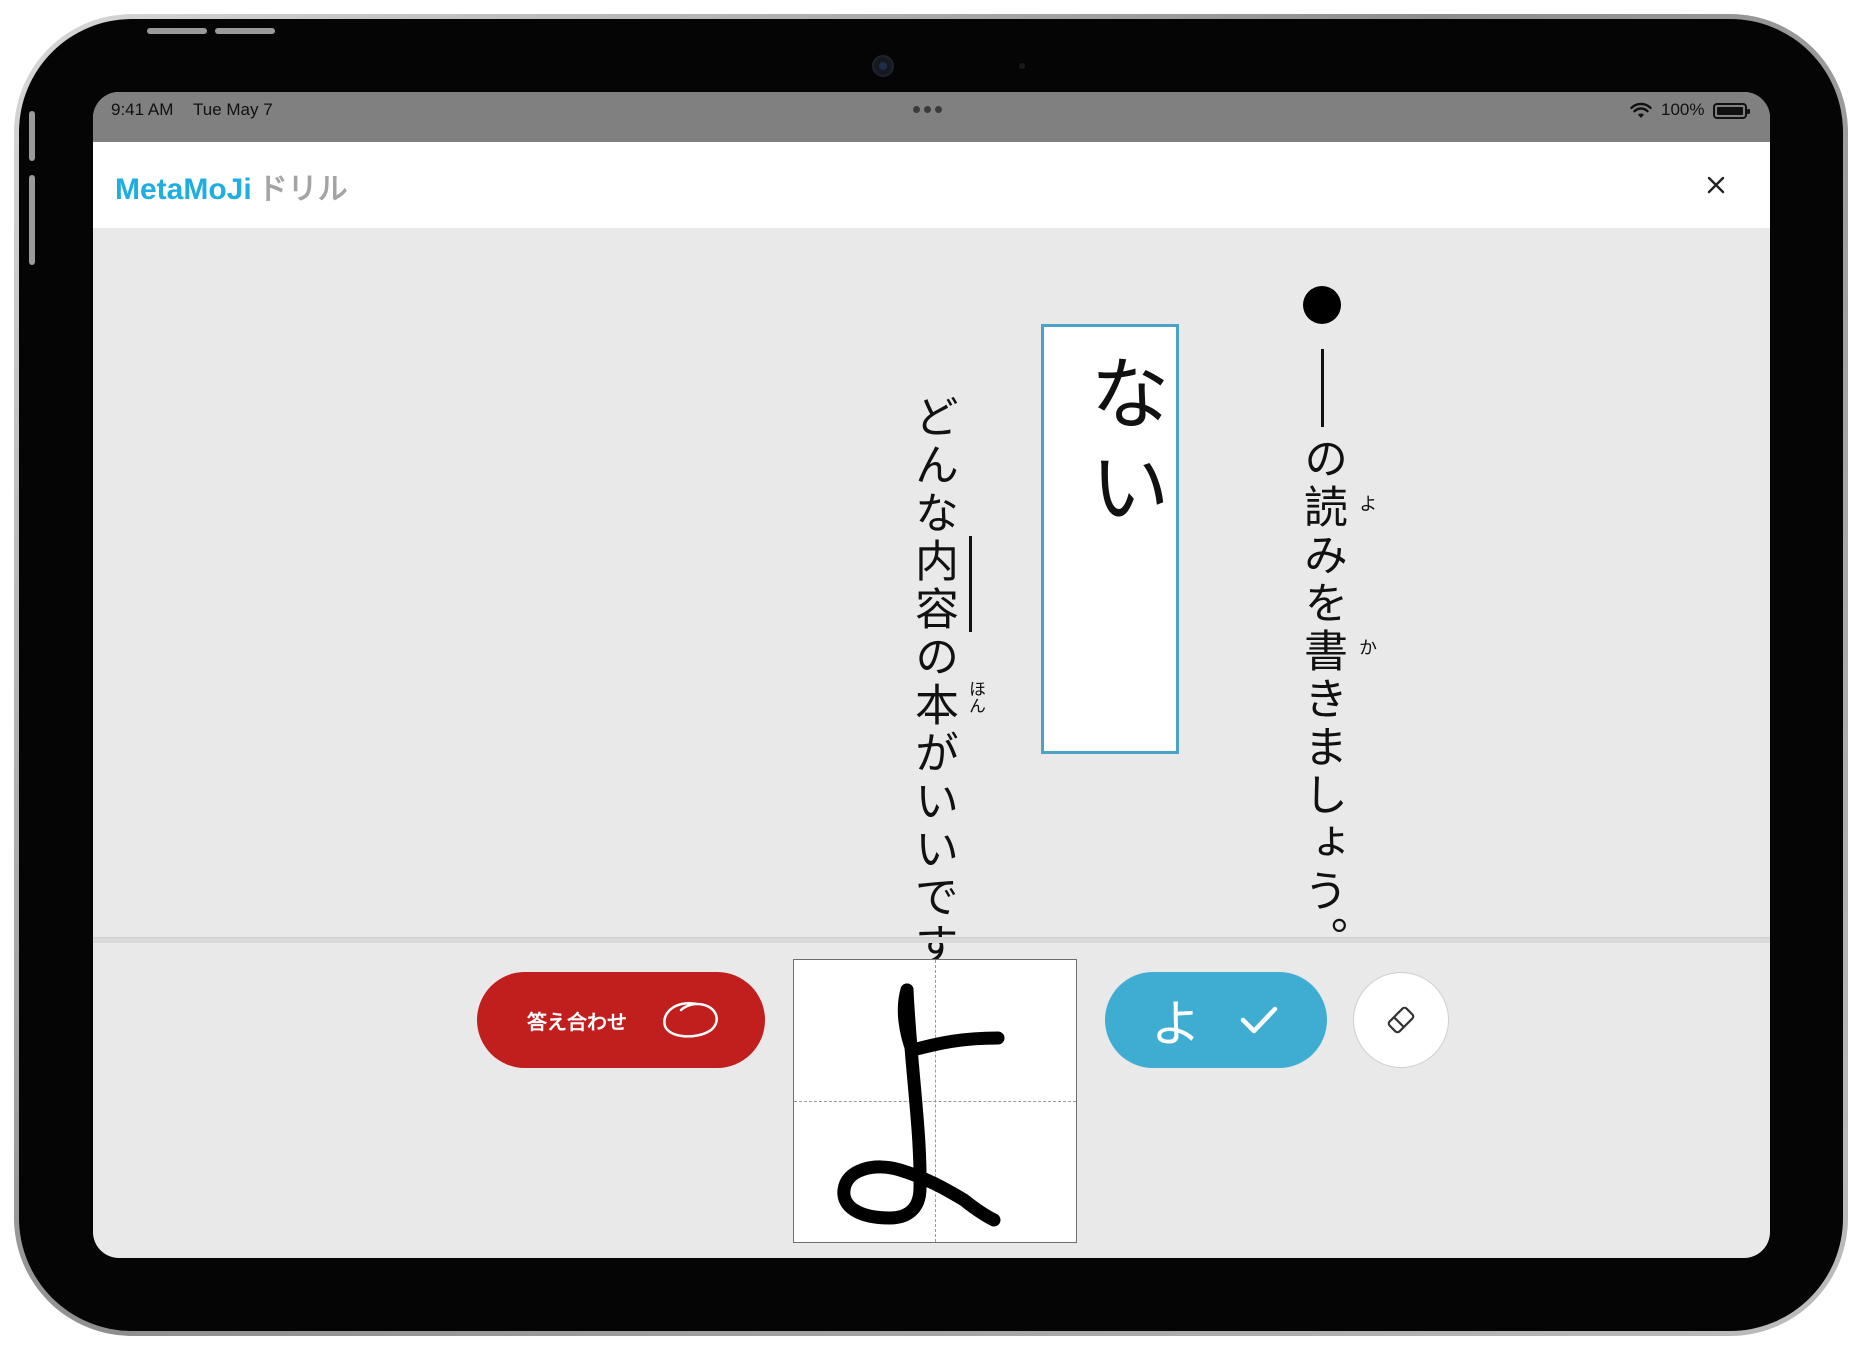 This screenshot has width=1862, height=1350. I want to click on close-icon, so click(1716, 185).